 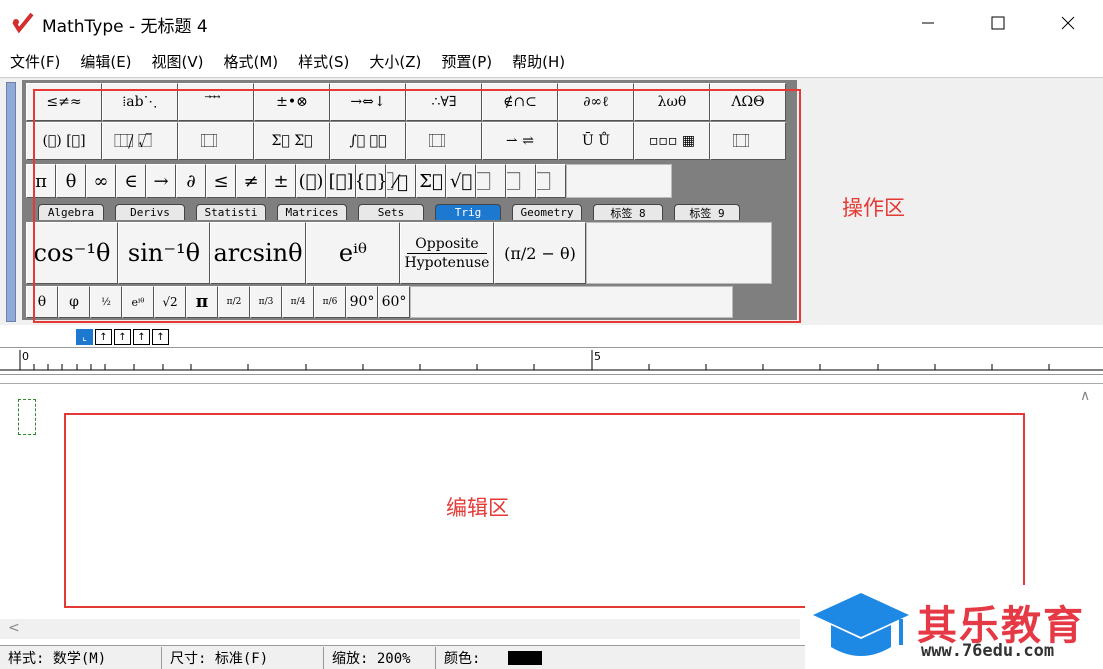 I want to click on menu-file: 文件(F), so click(x=35, y=61).